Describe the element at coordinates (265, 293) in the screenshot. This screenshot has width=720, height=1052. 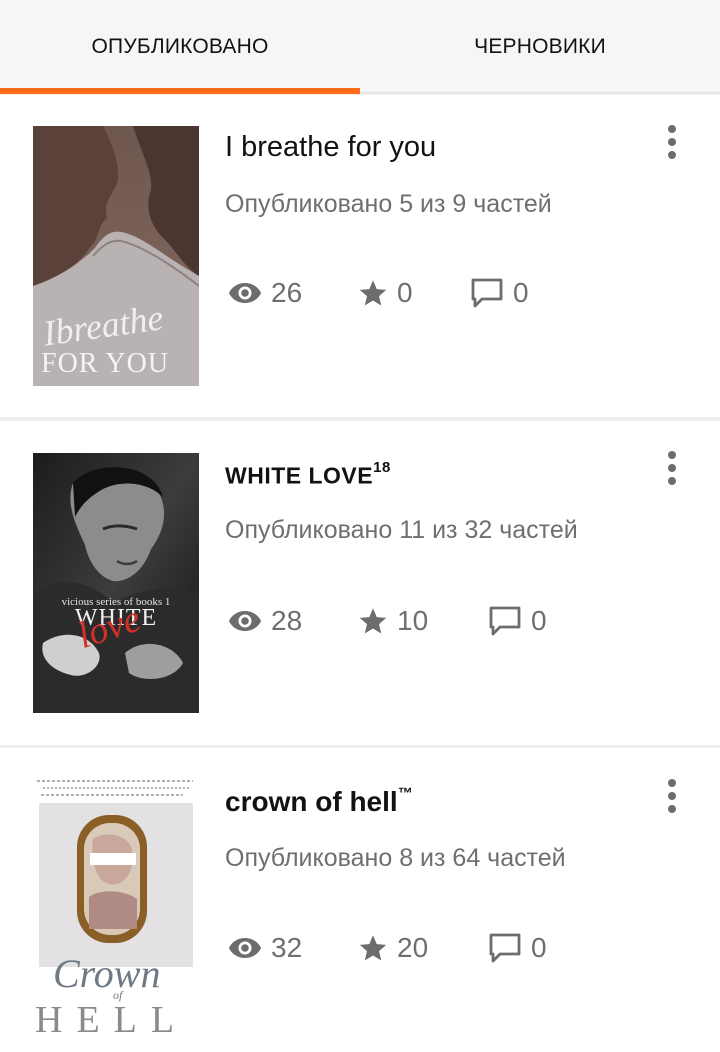
I see `views-stat: 26` at that location.